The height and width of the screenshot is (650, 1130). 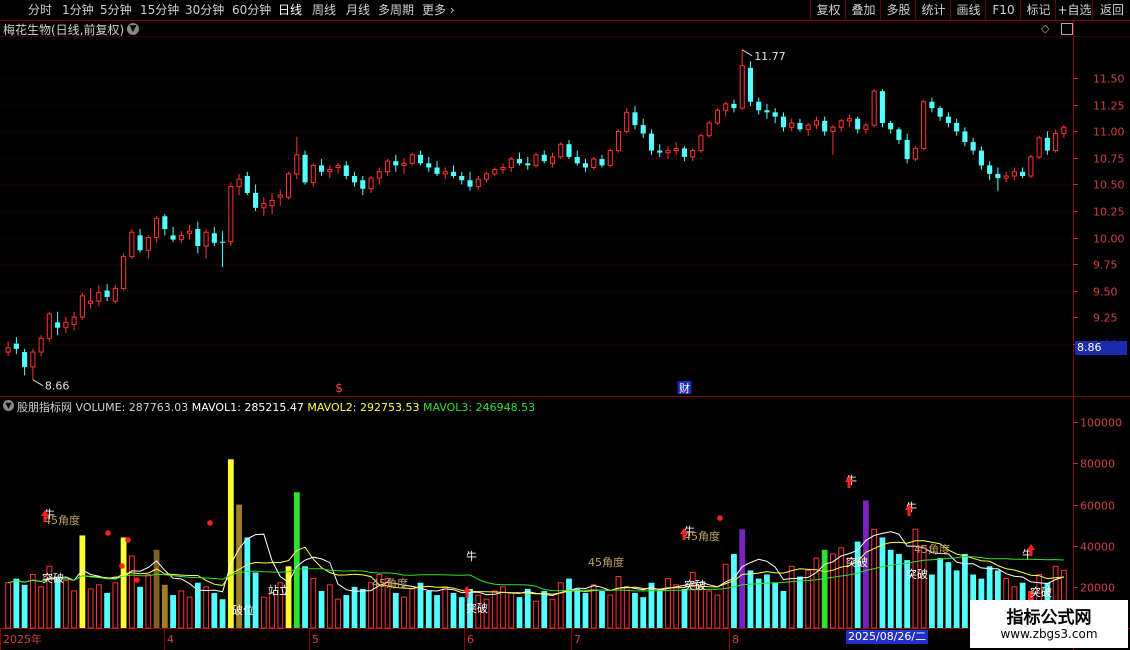 What do you see at coordinates (132, 407) in the screenshot?
I see `volume-value: VOLUME: 287763.03` at bounding box center [132, 407].